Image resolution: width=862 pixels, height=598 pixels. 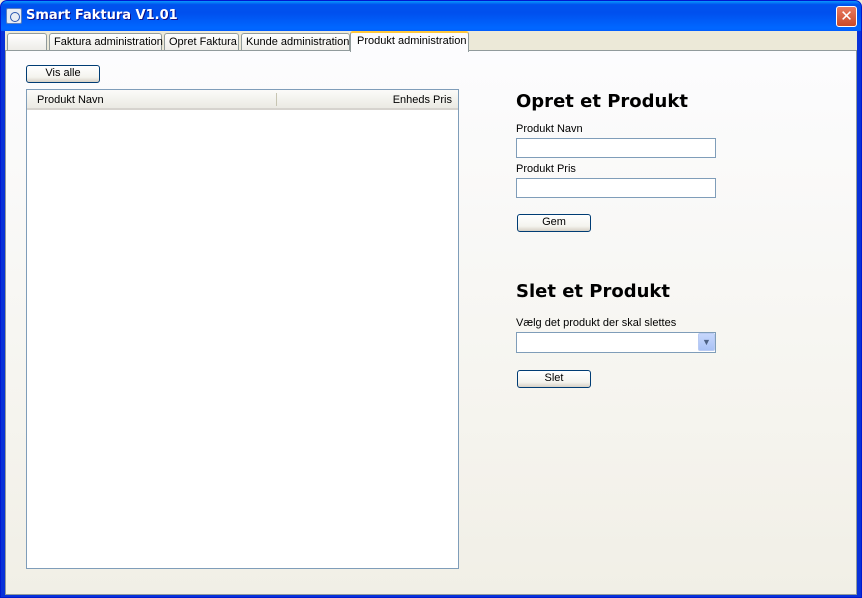 What do you see at coordinates (106, 42) in the screenshot?
I see `tab-faktura-administration: Faktura administration` at bounding box center [106, 42].